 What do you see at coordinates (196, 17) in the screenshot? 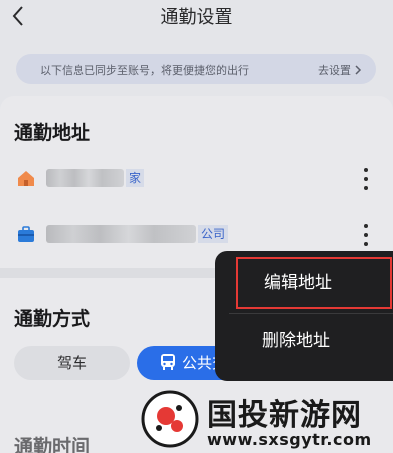
I see `page-title: 通勤设置` at bounding box center [196, 17].